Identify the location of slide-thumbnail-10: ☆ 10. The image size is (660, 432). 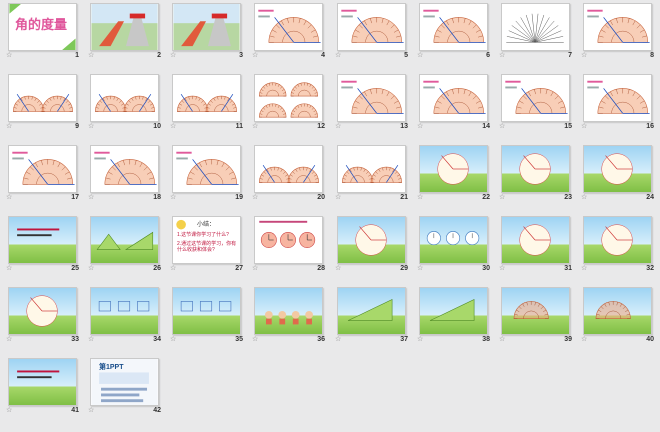
(127, 105).